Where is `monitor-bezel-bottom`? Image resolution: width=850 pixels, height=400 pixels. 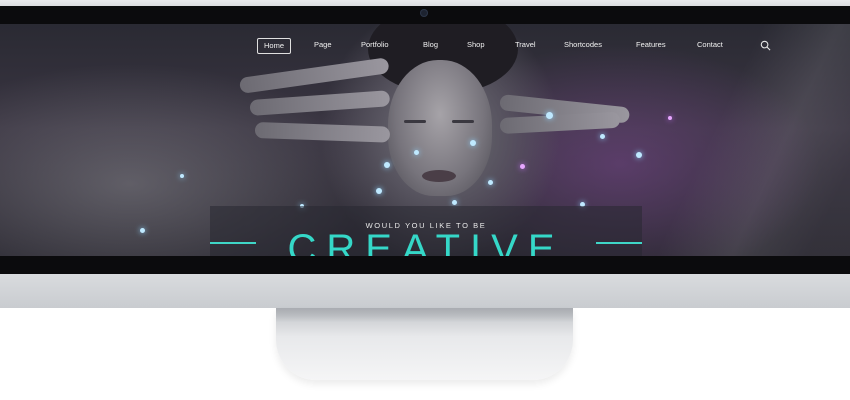
monitor-bezel-bottom is located at coordinates (425, 265).